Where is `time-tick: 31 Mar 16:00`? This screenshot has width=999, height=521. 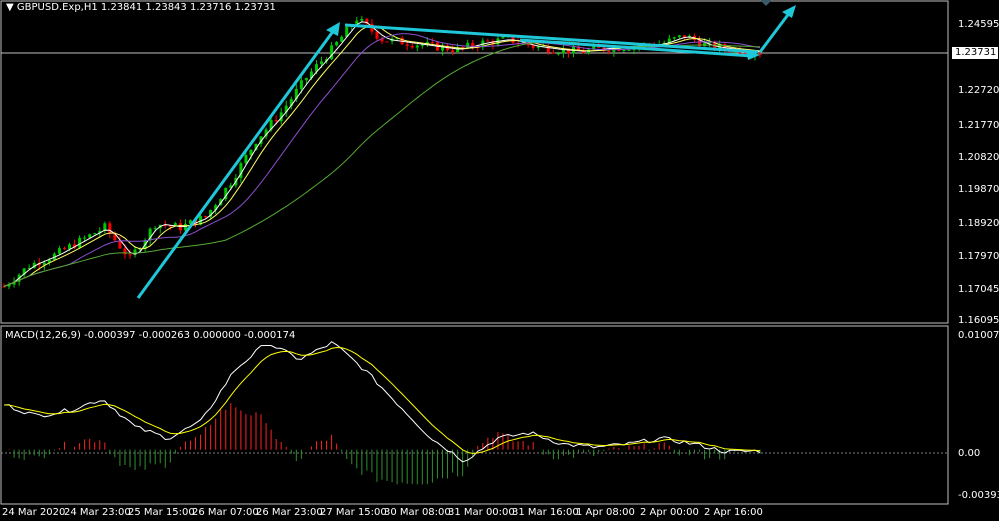
time-tick: 31 Mar 16:00 is located at coordinates (545, 512).